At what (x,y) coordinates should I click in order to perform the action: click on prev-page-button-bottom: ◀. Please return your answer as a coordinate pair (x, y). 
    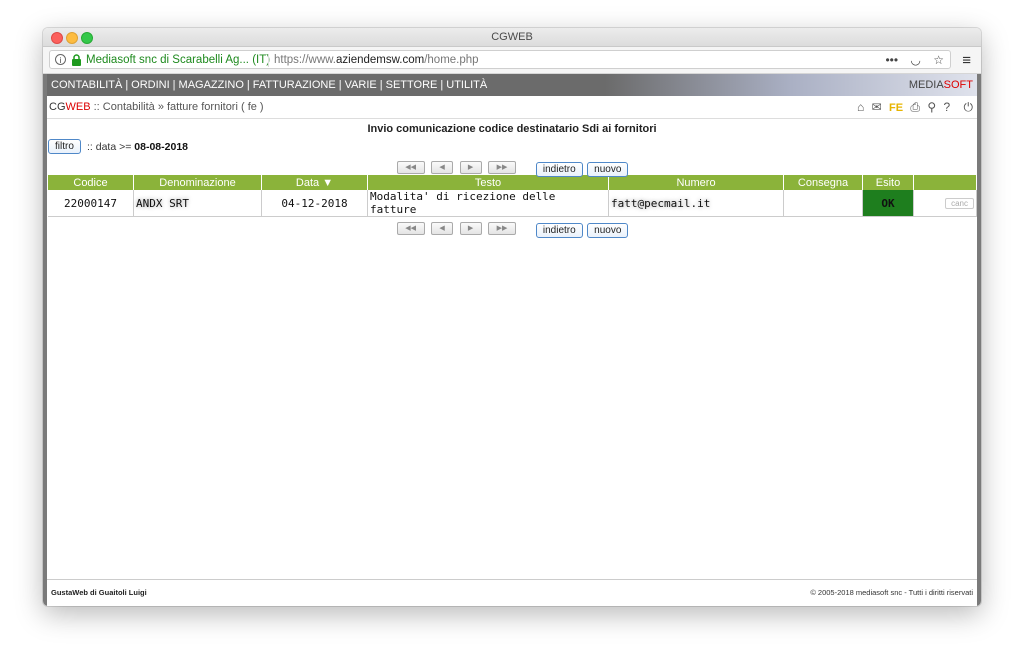
    Looking at the image, I should click on (442, 229).